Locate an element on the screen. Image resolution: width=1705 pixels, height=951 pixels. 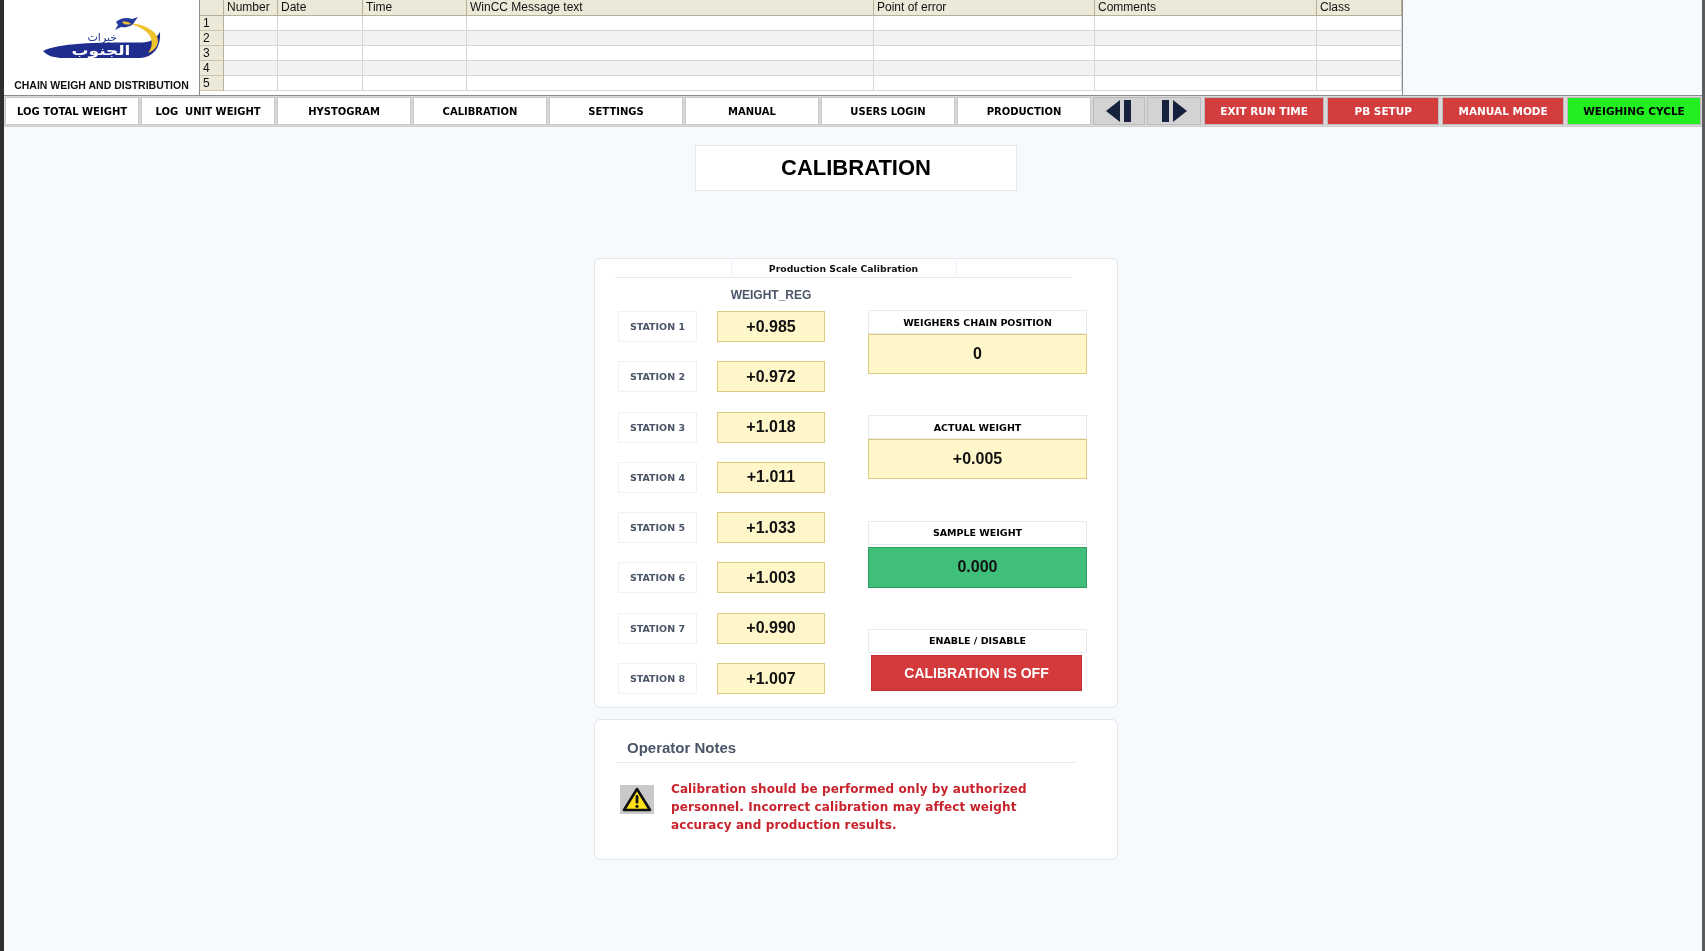
row-number: 5 is located at coordinates (212, 83).